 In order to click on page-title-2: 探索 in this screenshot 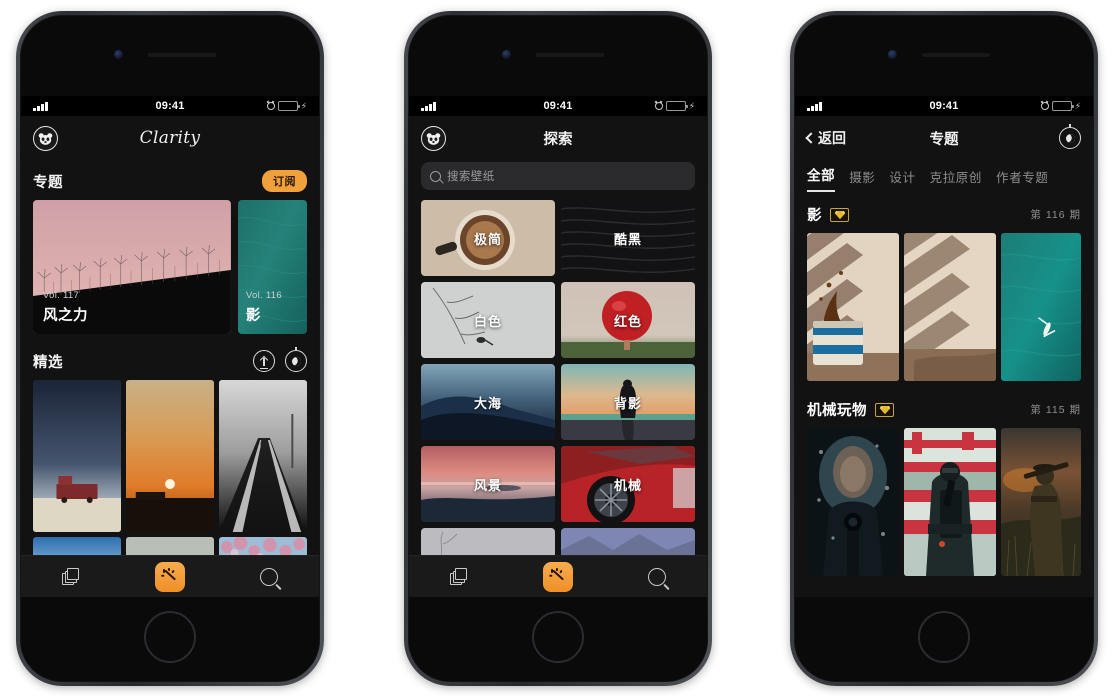, I will do `click(558, 139)`.